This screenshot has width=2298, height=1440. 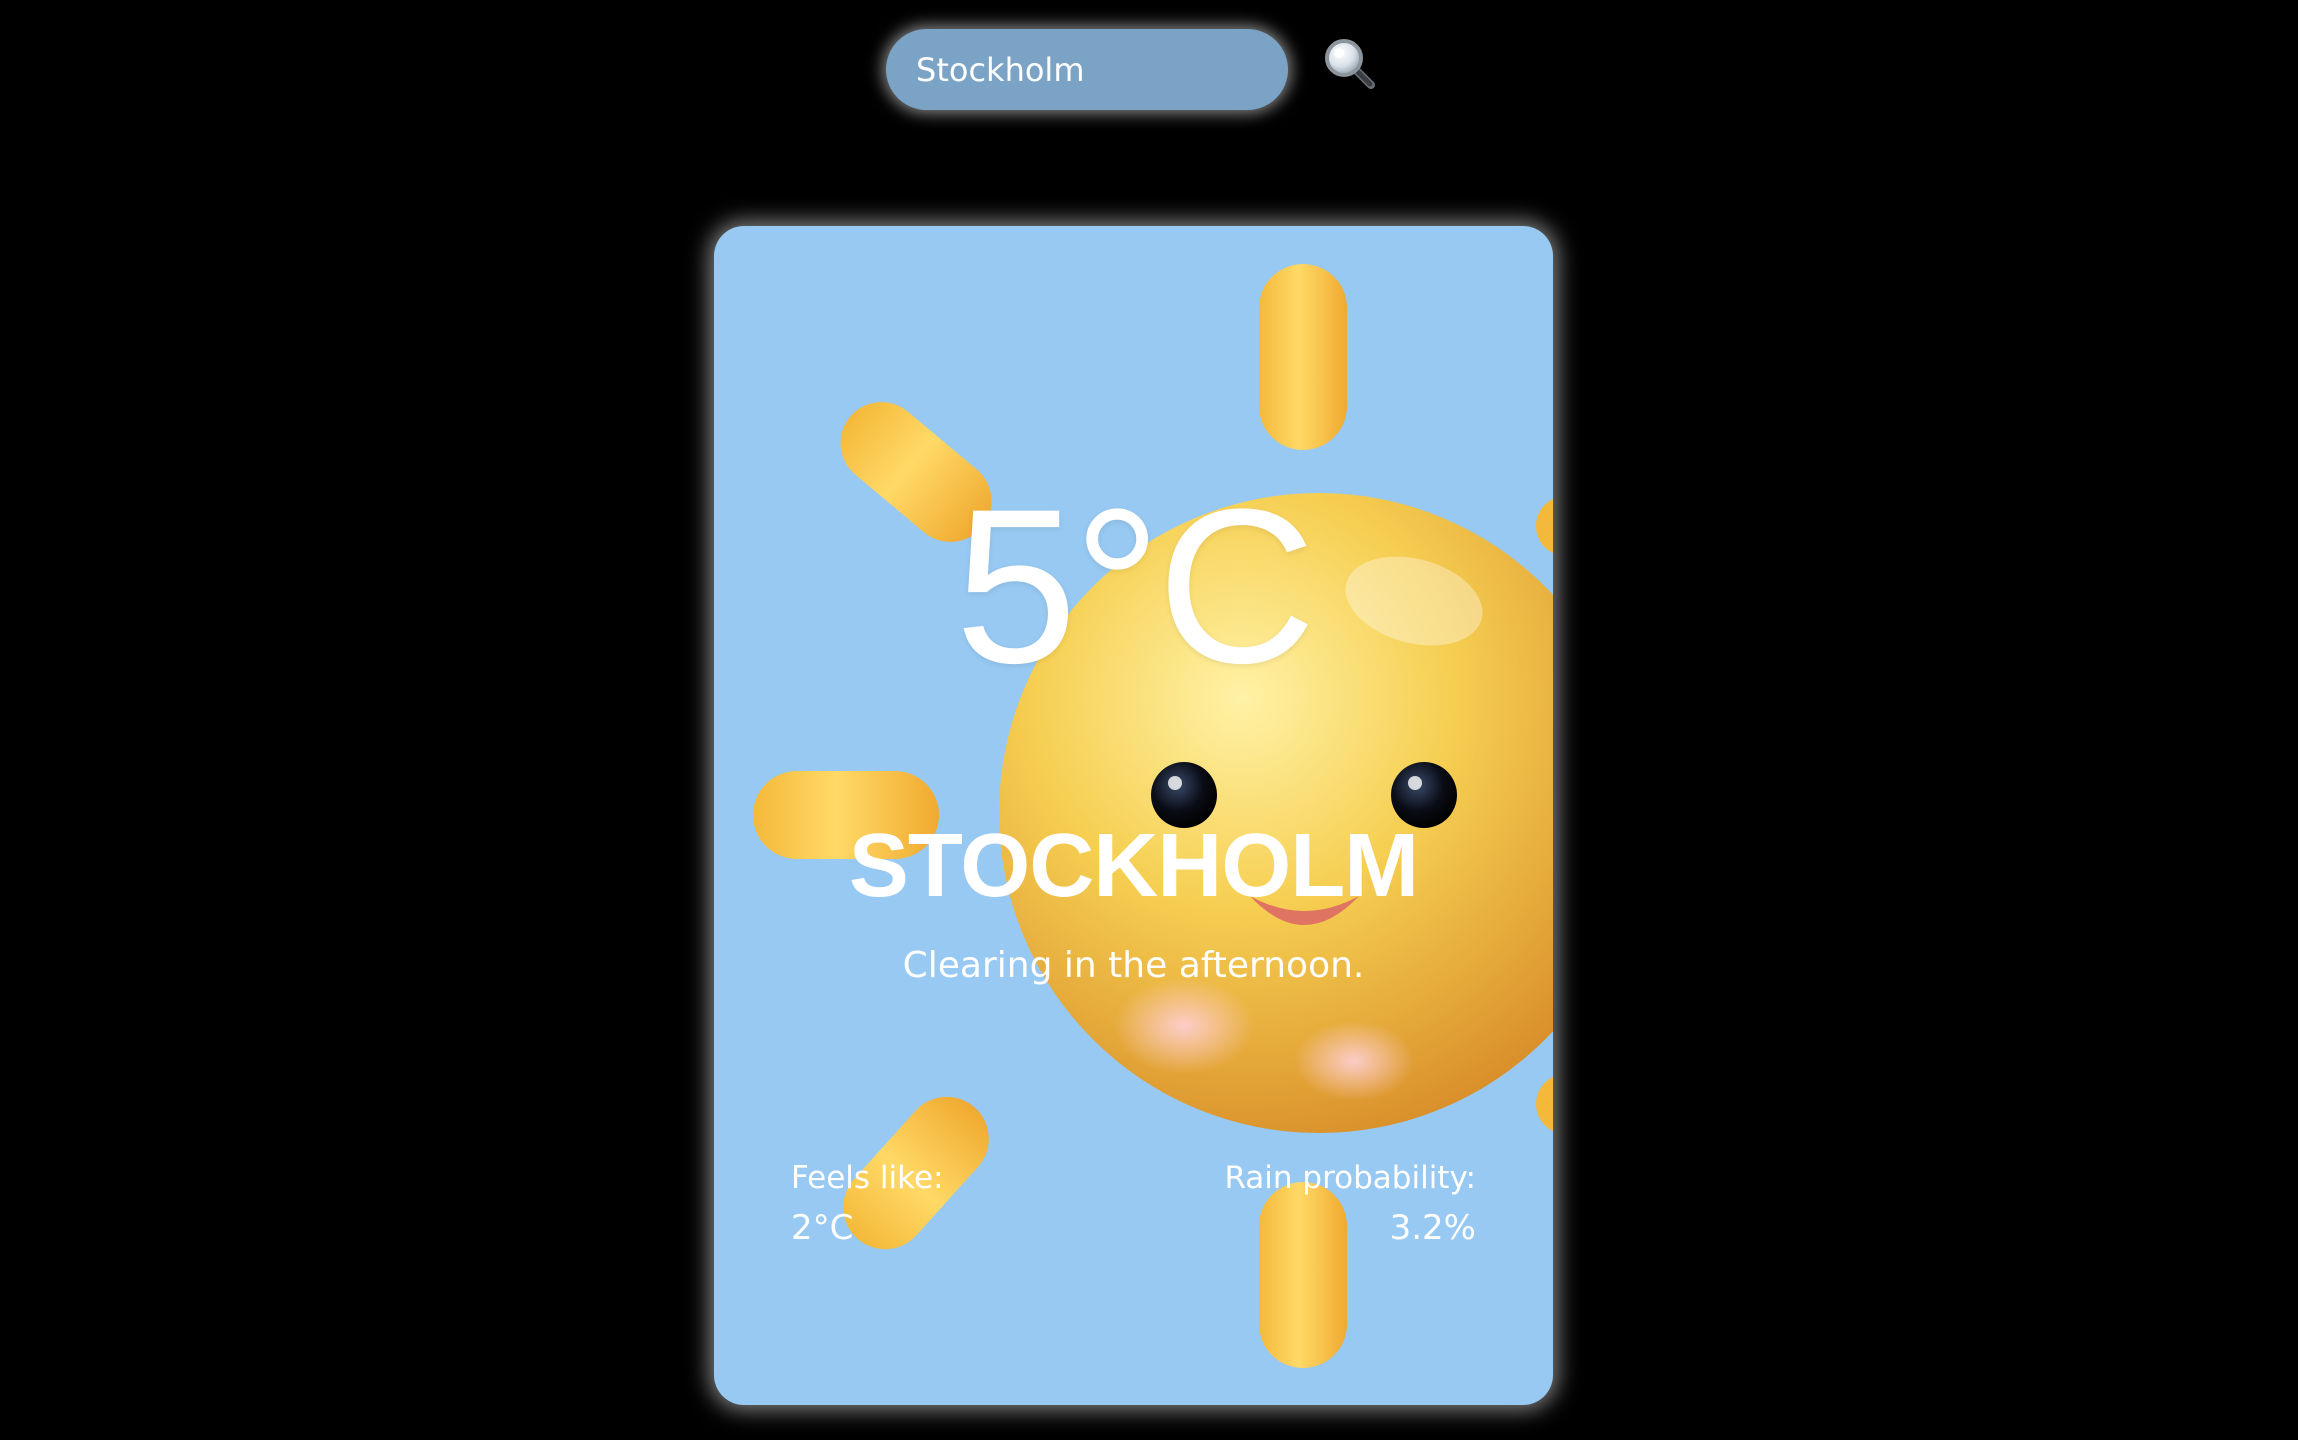 I want to click on weather-description: Clearing in the afternoon., so click(x=1133, y=965).